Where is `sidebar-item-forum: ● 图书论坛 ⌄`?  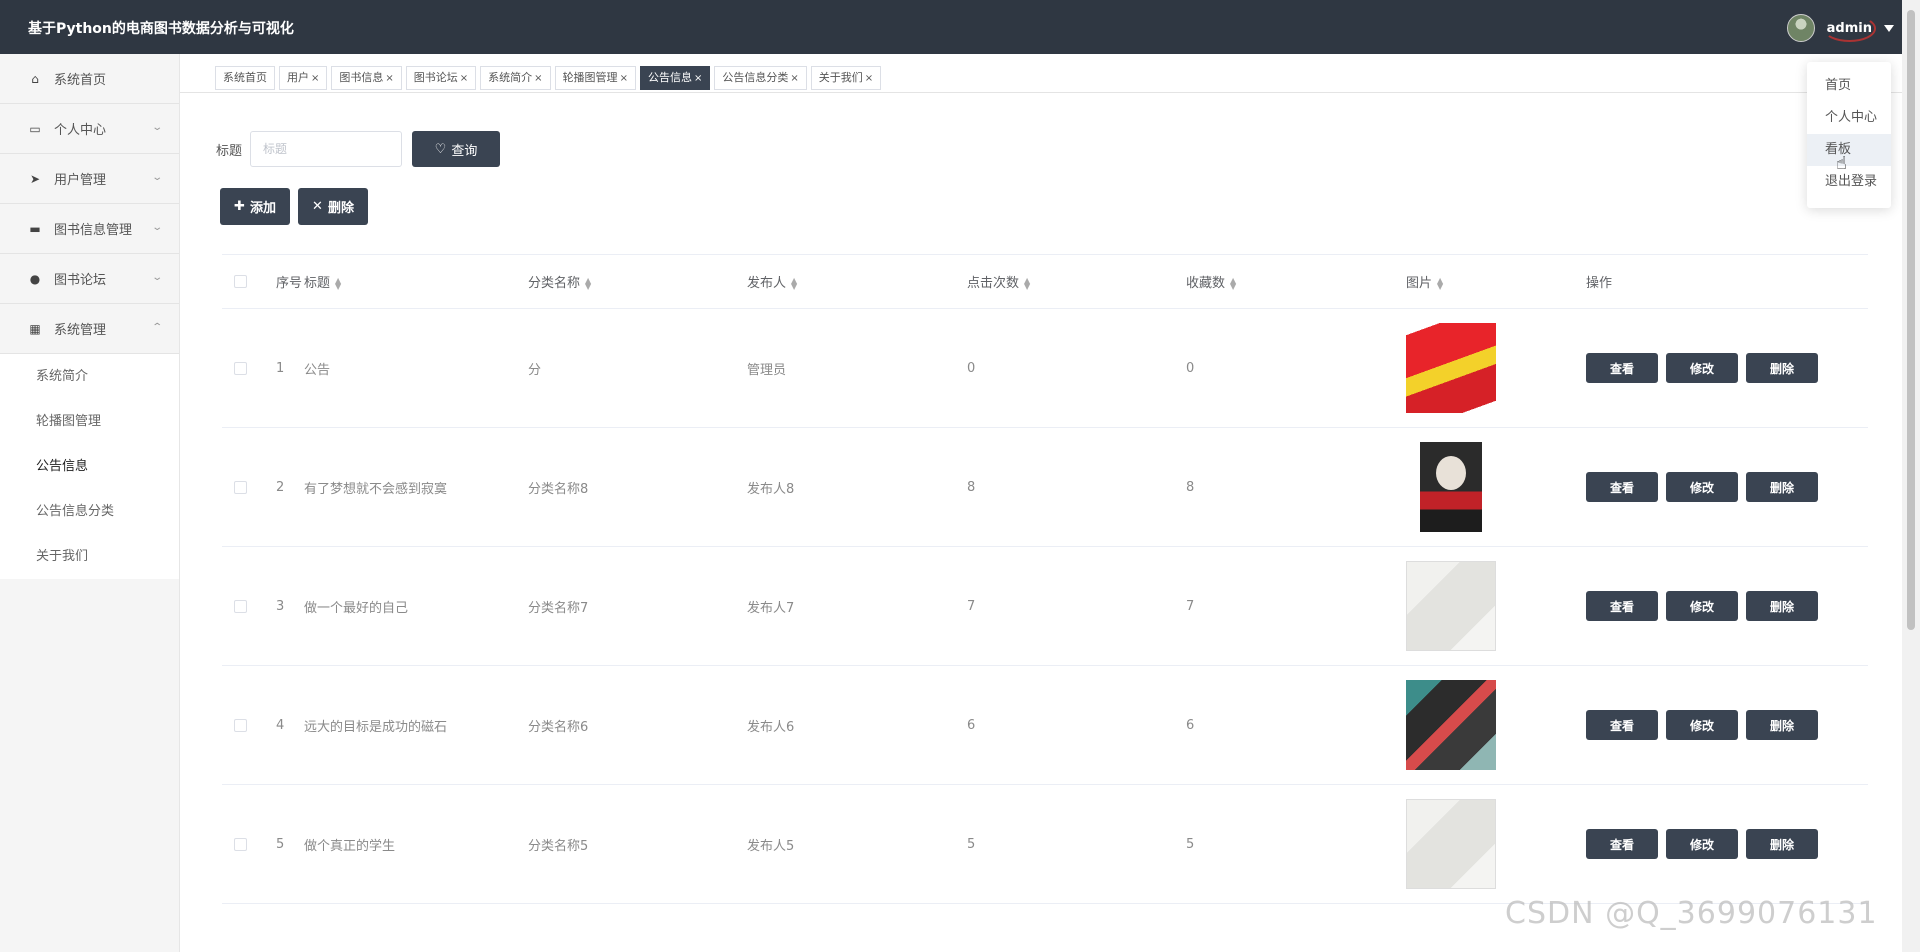 sidebar-item-forum: ● 图书论坛 ⌄ is located at coordinates (89, 279).